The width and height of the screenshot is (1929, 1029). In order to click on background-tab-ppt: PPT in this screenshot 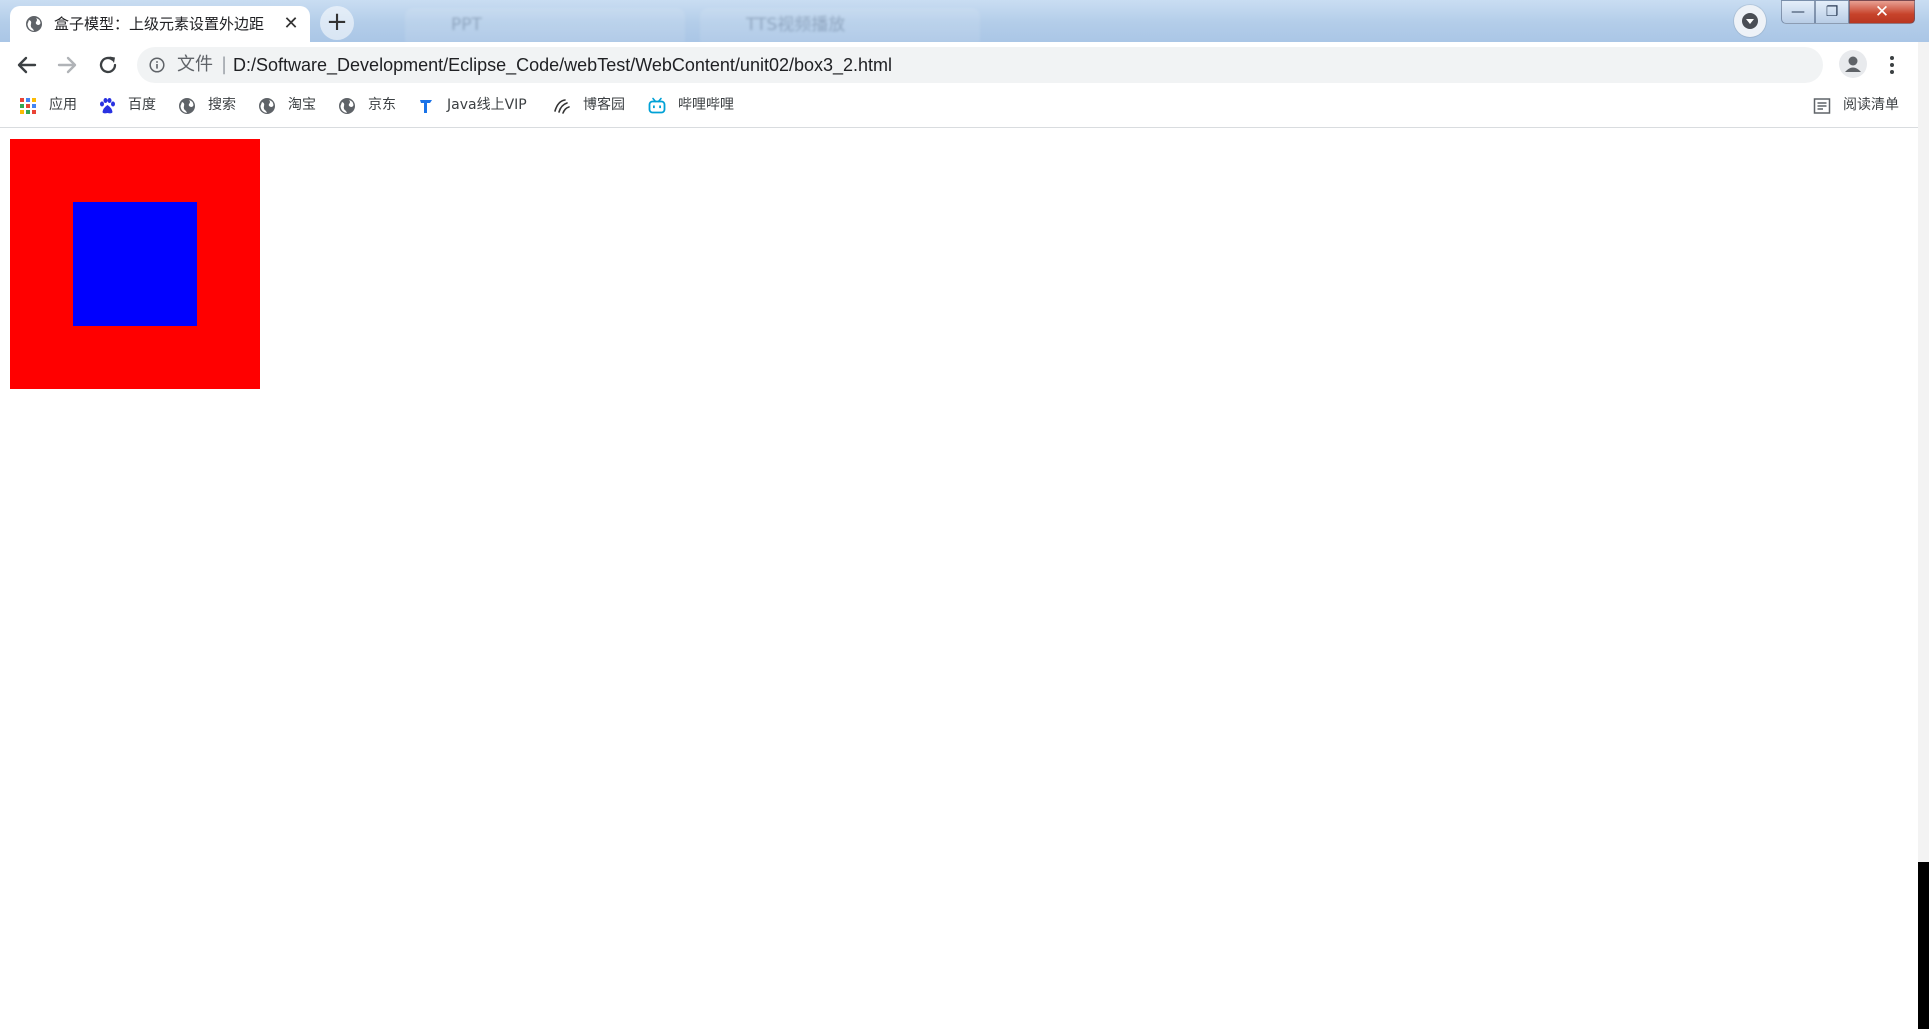, I will do `click(545, 25)`.